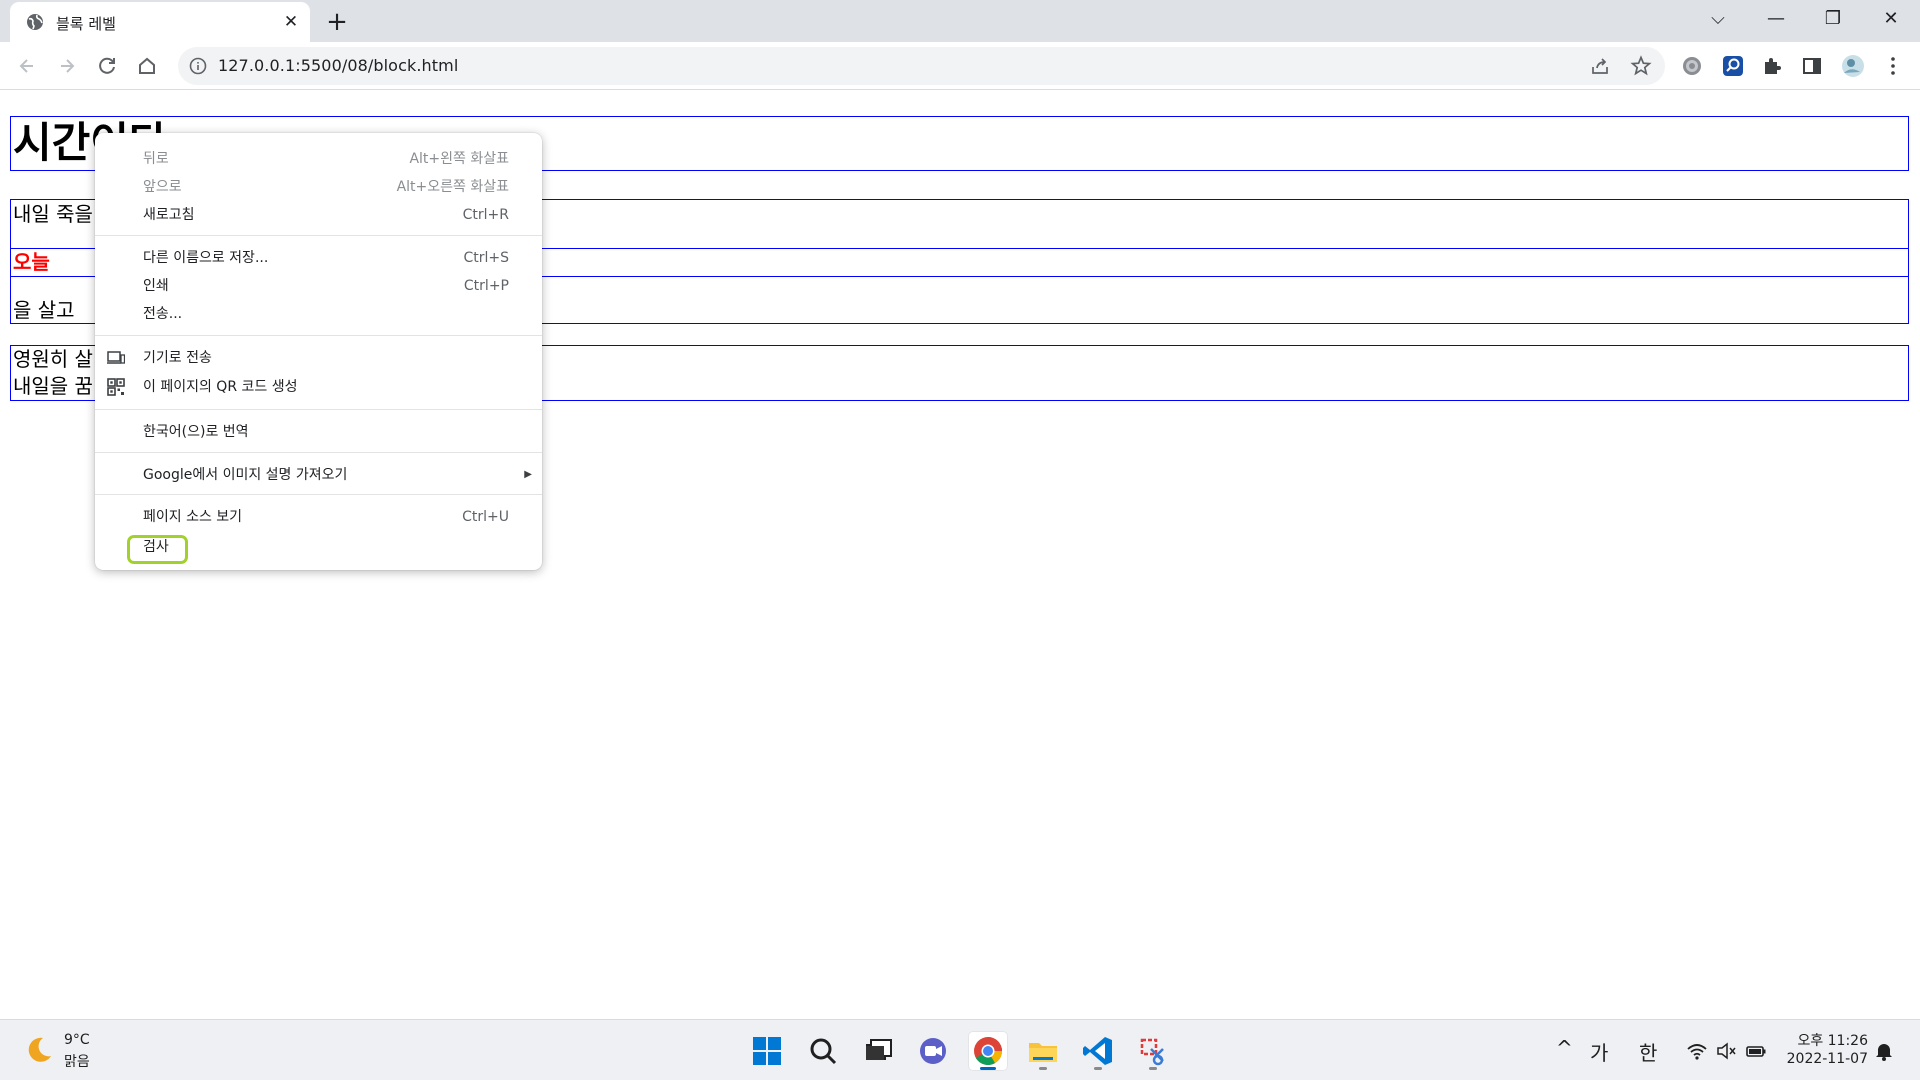 The image size is (1920, 1080). Describe the element at coordinates (291, 22) in the screenshot. I see `tab-close-icon: ✕` at that location.